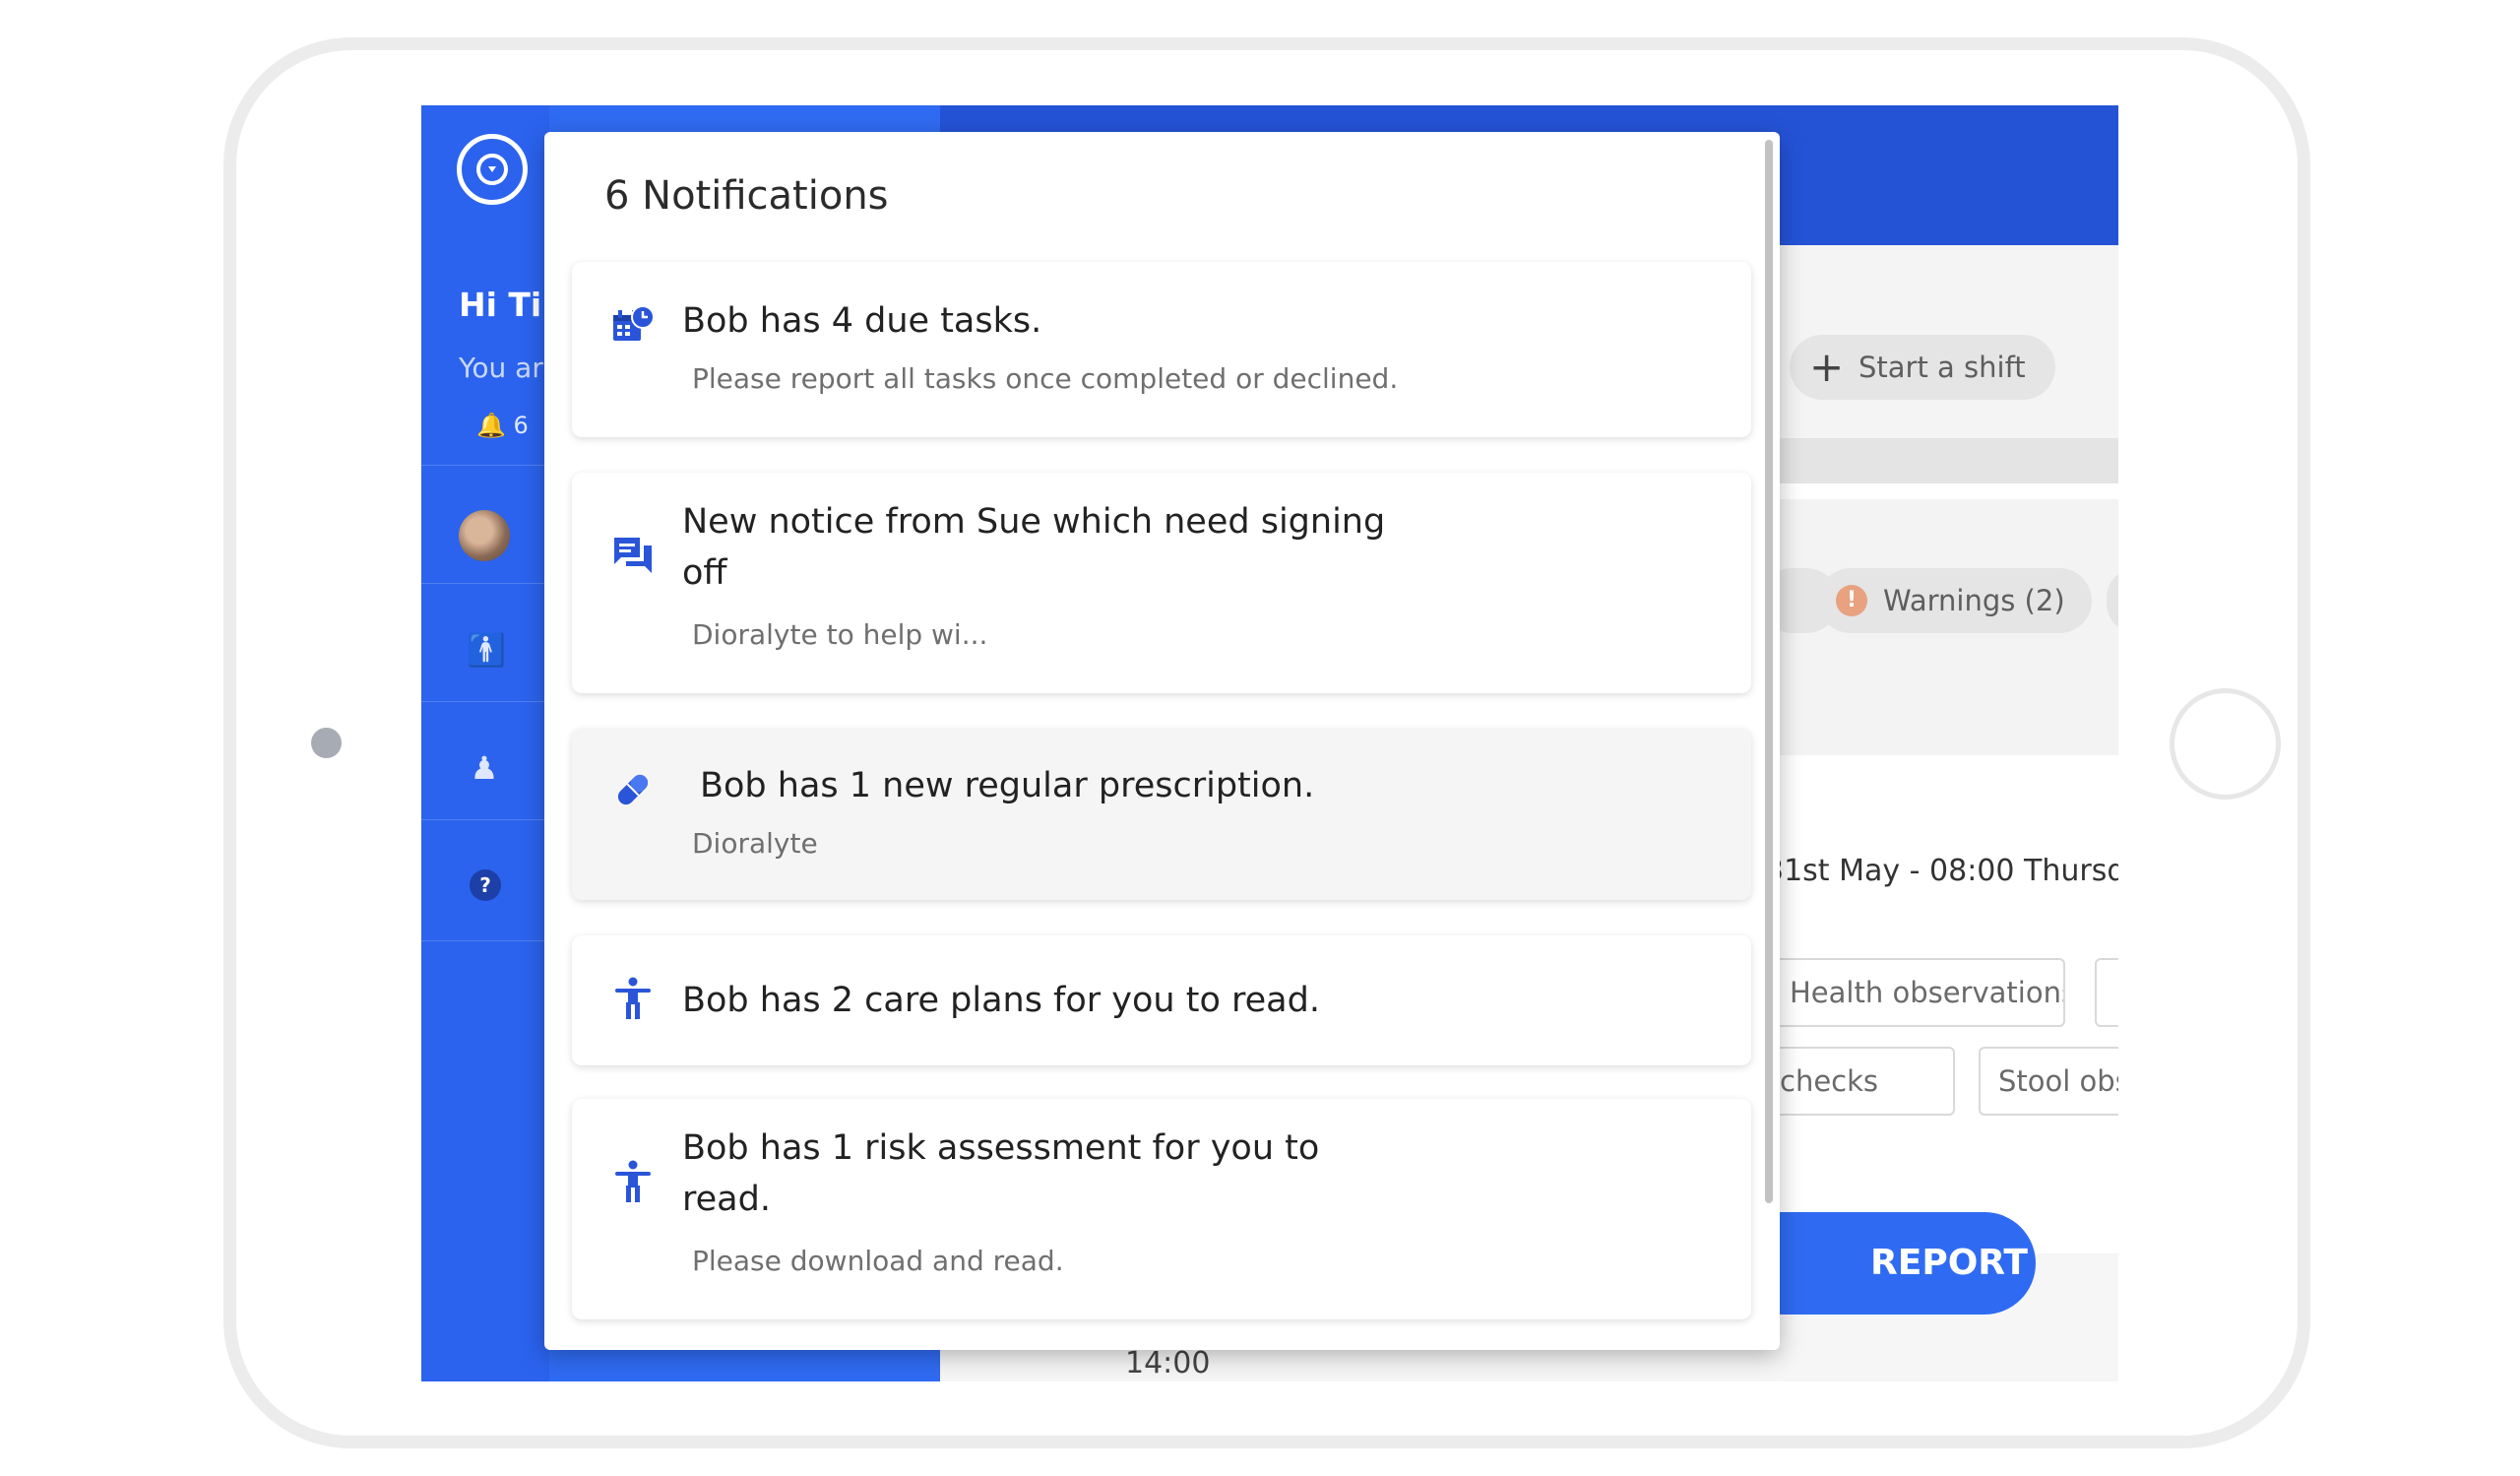  Describe the element at coordinates (521, 425) in the screenshot. I see `notification-count: 6` at that location.